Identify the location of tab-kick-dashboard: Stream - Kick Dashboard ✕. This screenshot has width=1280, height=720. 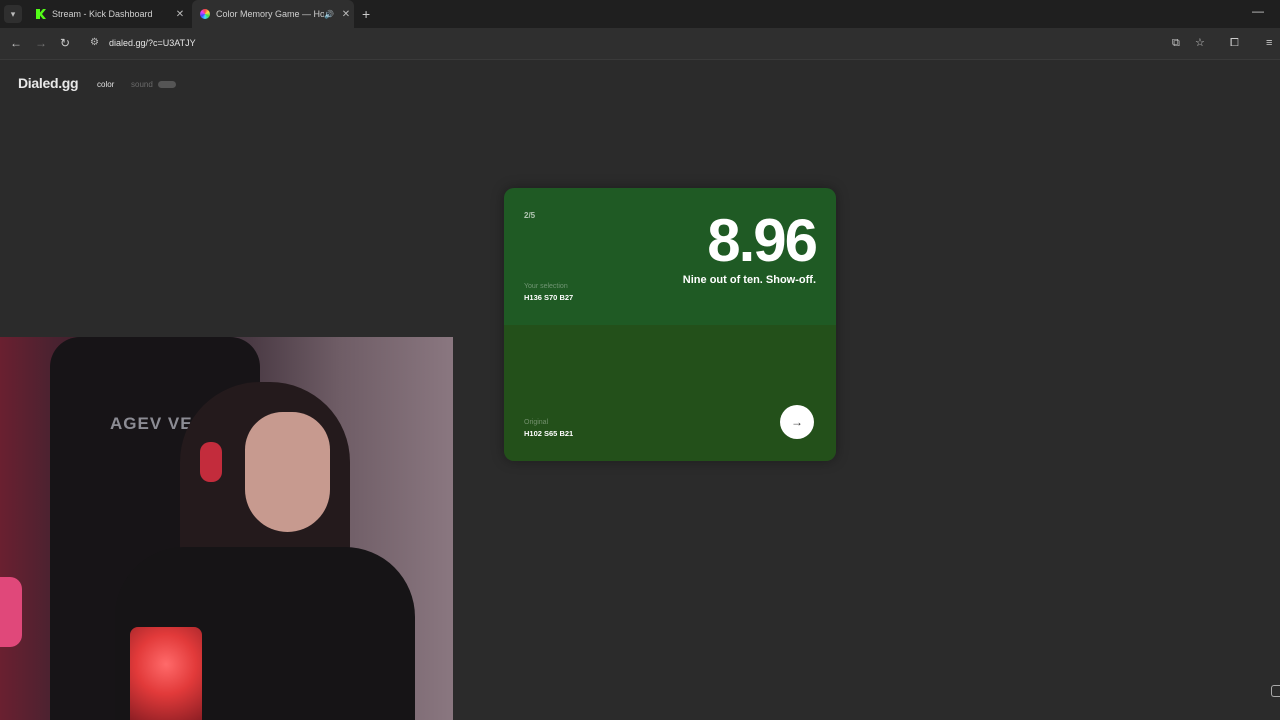
(108, 14).